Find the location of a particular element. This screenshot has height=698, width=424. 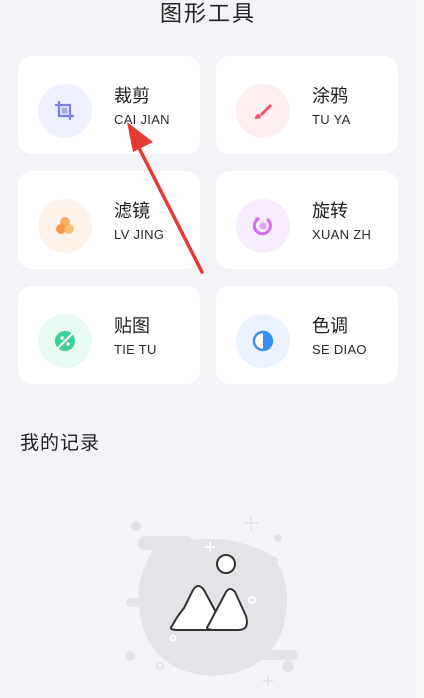

tool-title: 色调 is located at coordinates (330, 326).